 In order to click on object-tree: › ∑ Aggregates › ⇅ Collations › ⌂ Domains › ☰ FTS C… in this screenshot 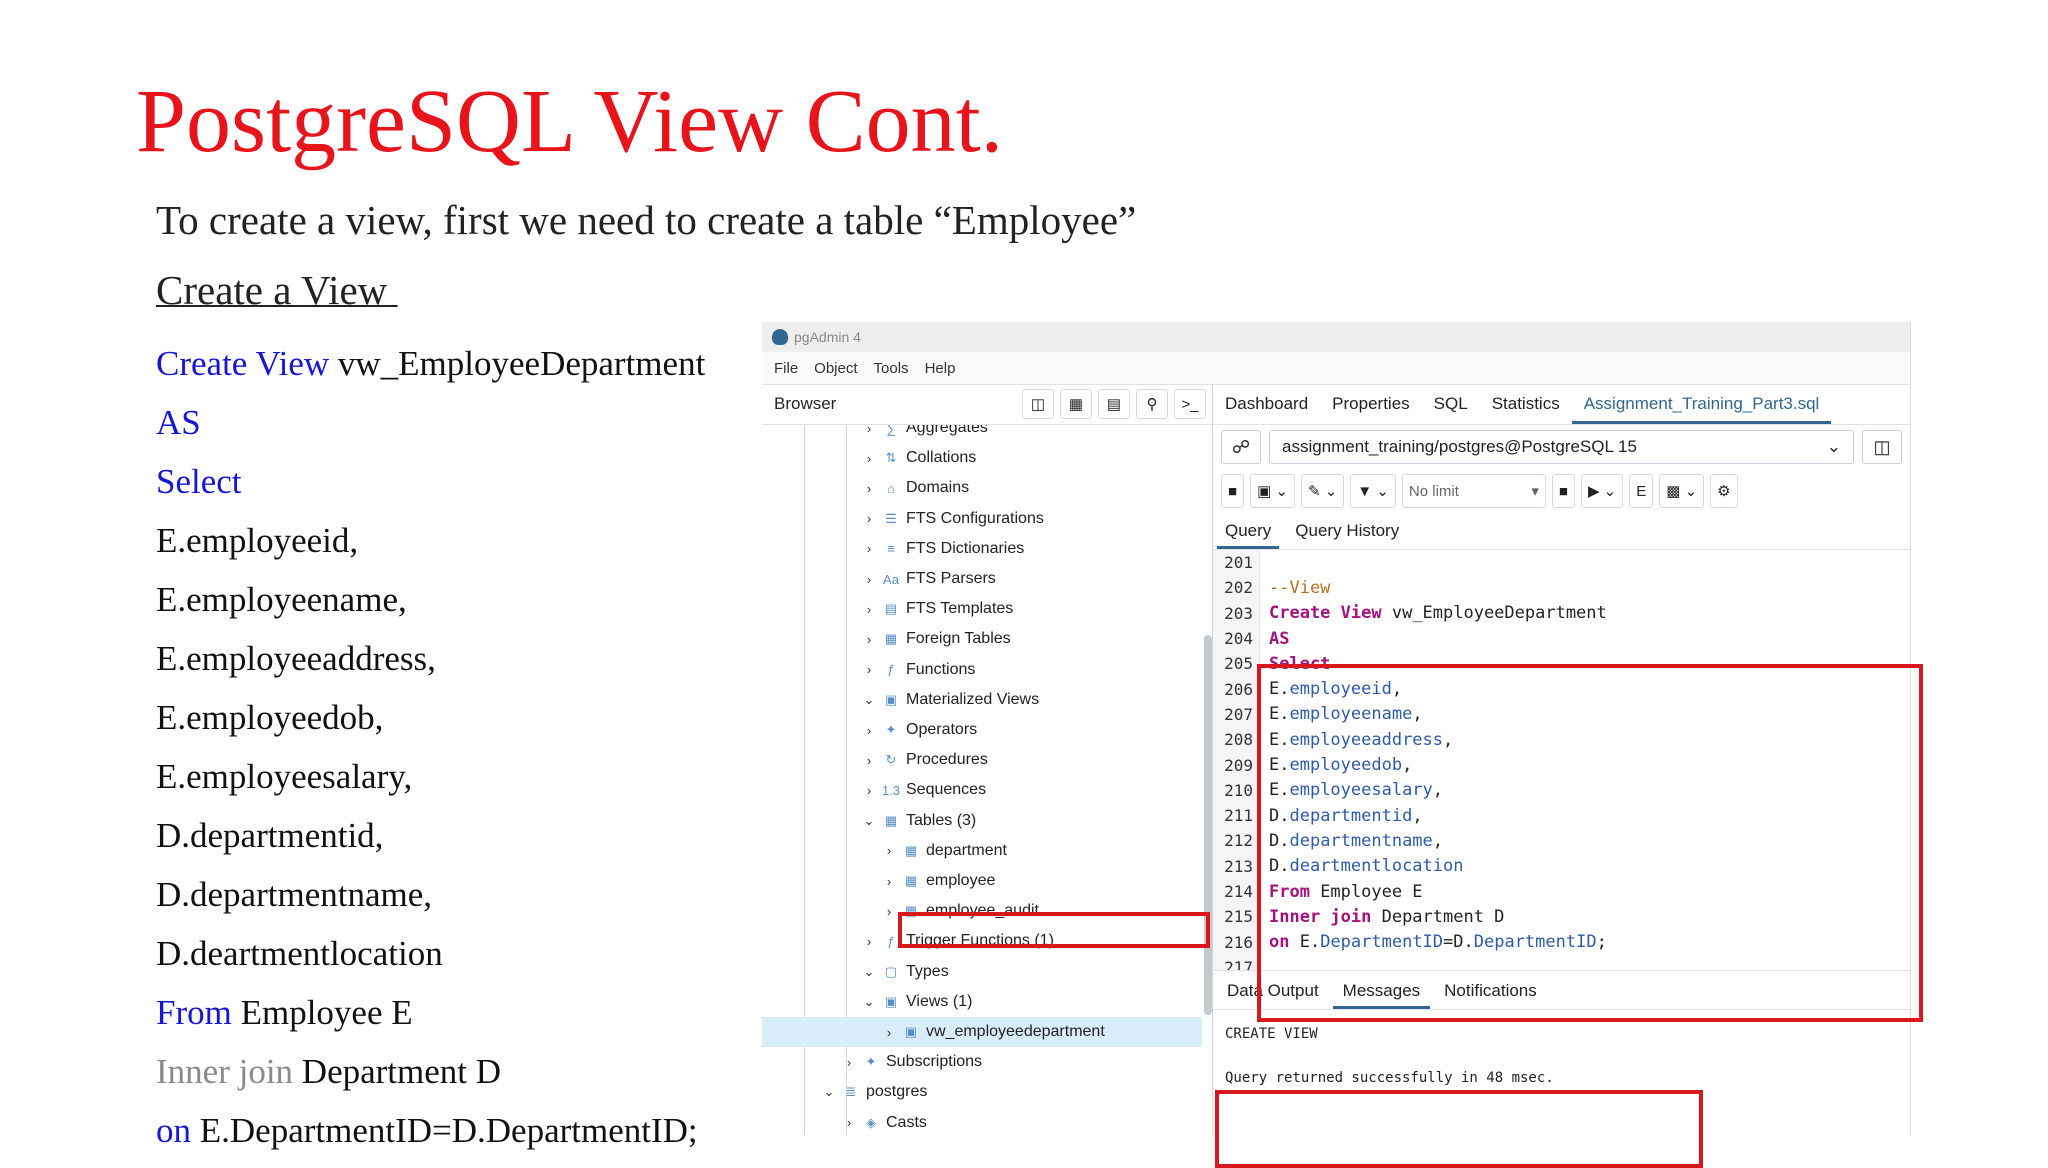, I will do `click(987, 780)`.